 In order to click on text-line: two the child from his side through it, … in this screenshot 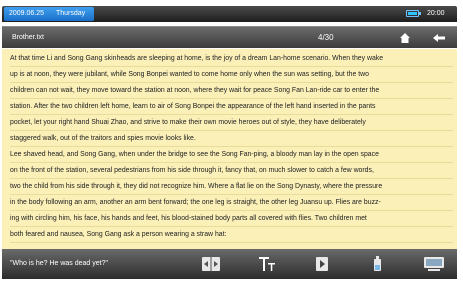, I will do `click(231, 187)`.